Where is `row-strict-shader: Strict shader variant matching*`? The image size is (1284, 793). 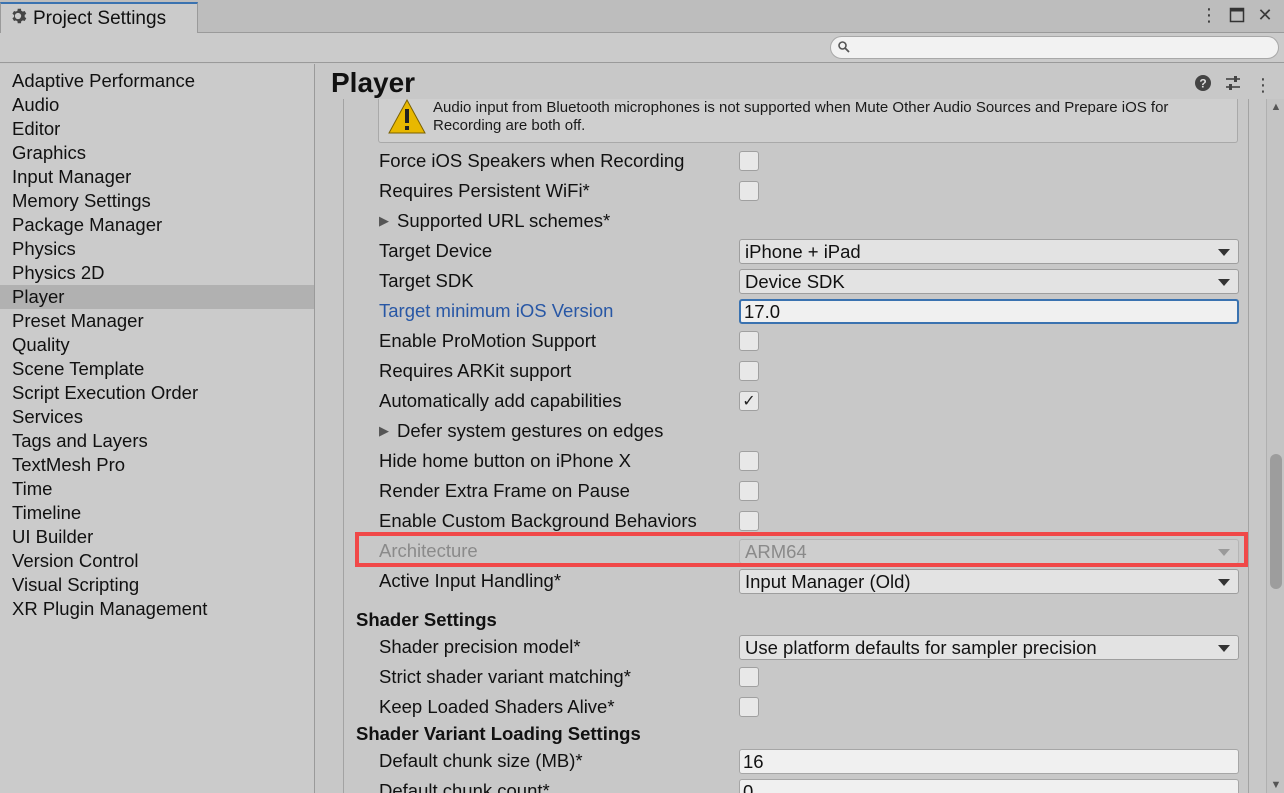
row-strict-shader: Strict shader variant matching* is located at coordinates (791, 677).